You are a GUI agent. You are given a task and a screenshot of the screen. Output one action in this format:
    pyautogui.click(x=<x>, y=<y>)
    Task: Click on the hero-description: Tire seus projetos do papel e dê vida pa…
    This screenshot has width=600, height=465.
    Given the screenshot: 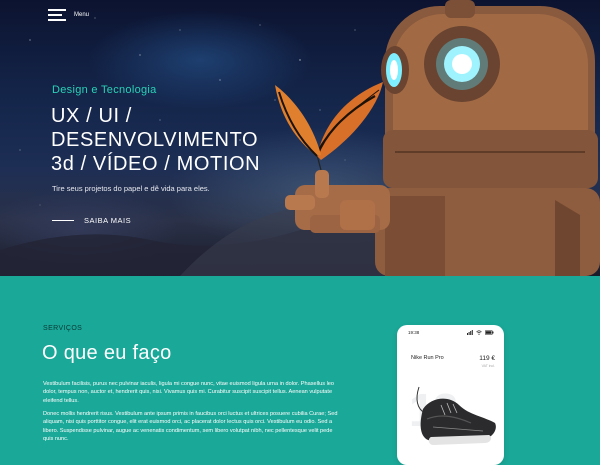 What is the action you would take?
    pyautogui.click(x=131, y=188)
    